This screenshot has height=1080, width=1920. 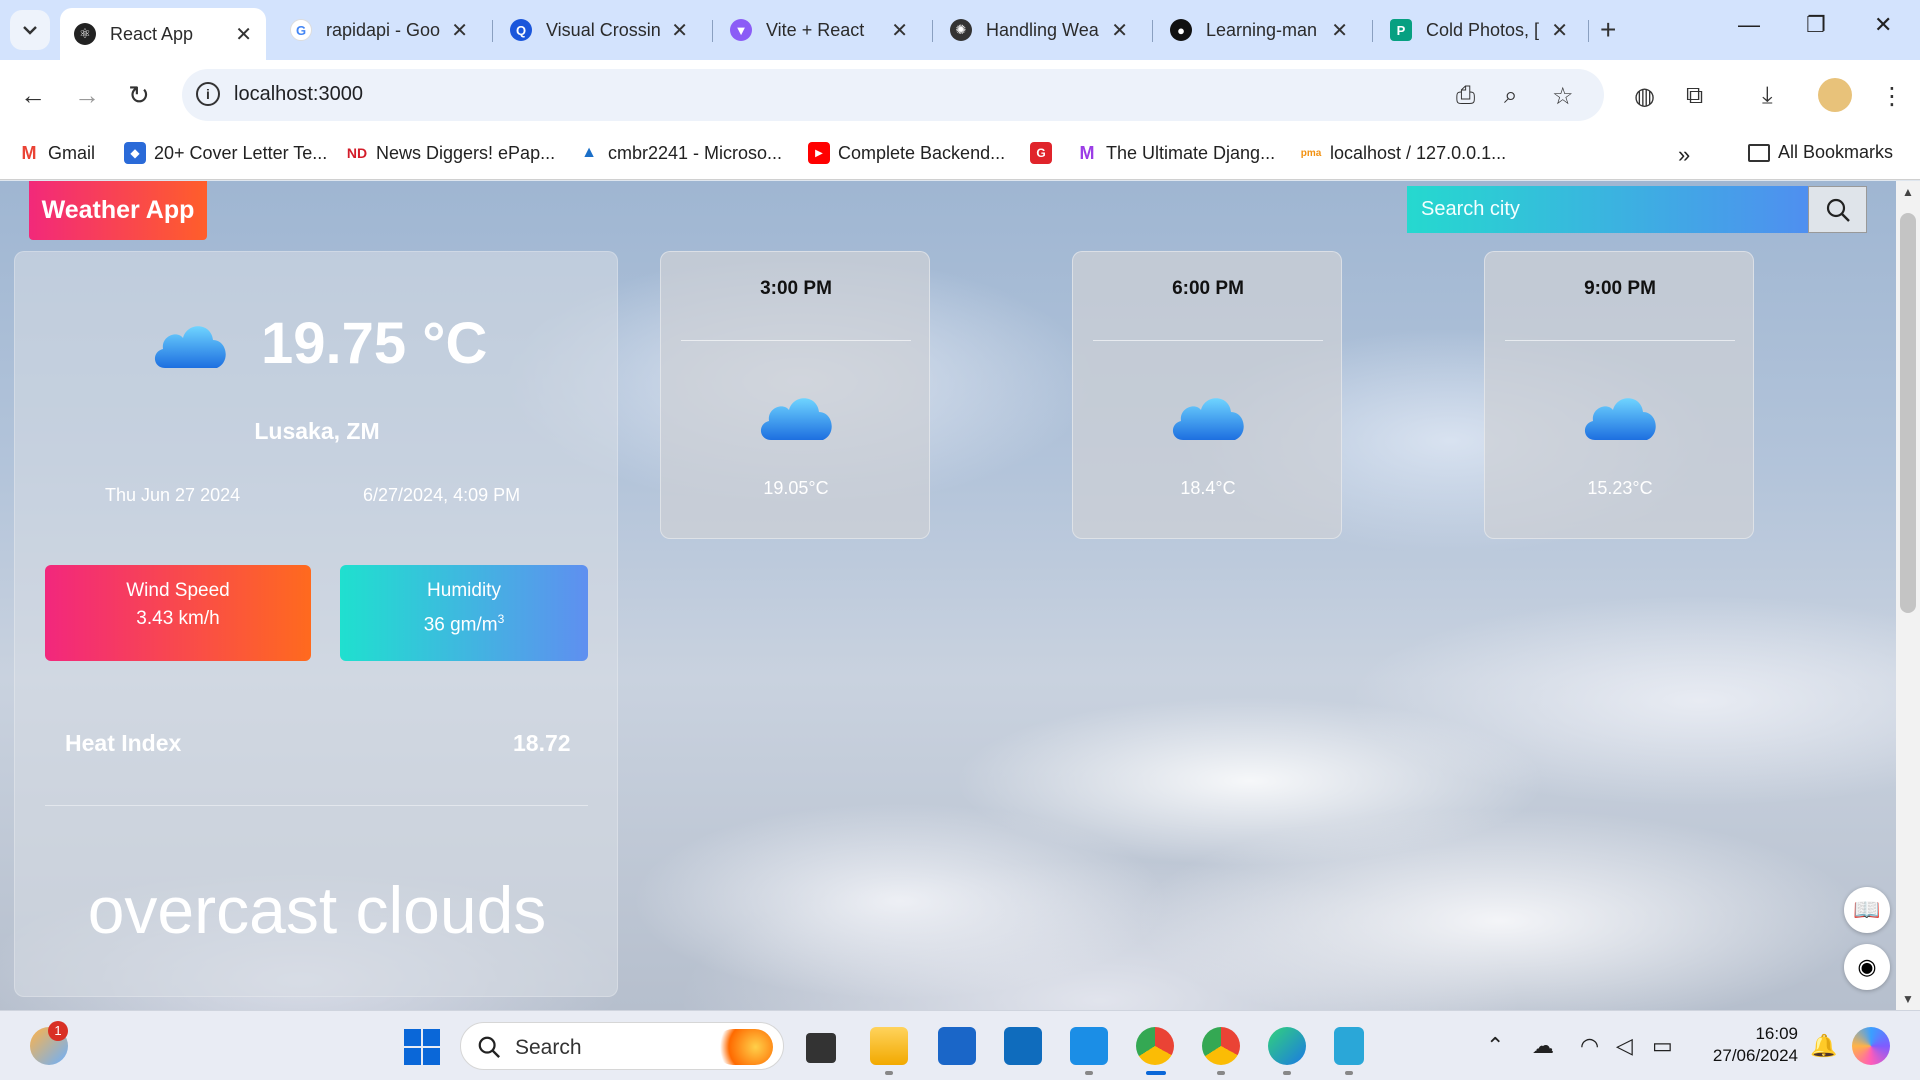 I want to click on microsoft-store-icon, so click(x=957, y=1046).